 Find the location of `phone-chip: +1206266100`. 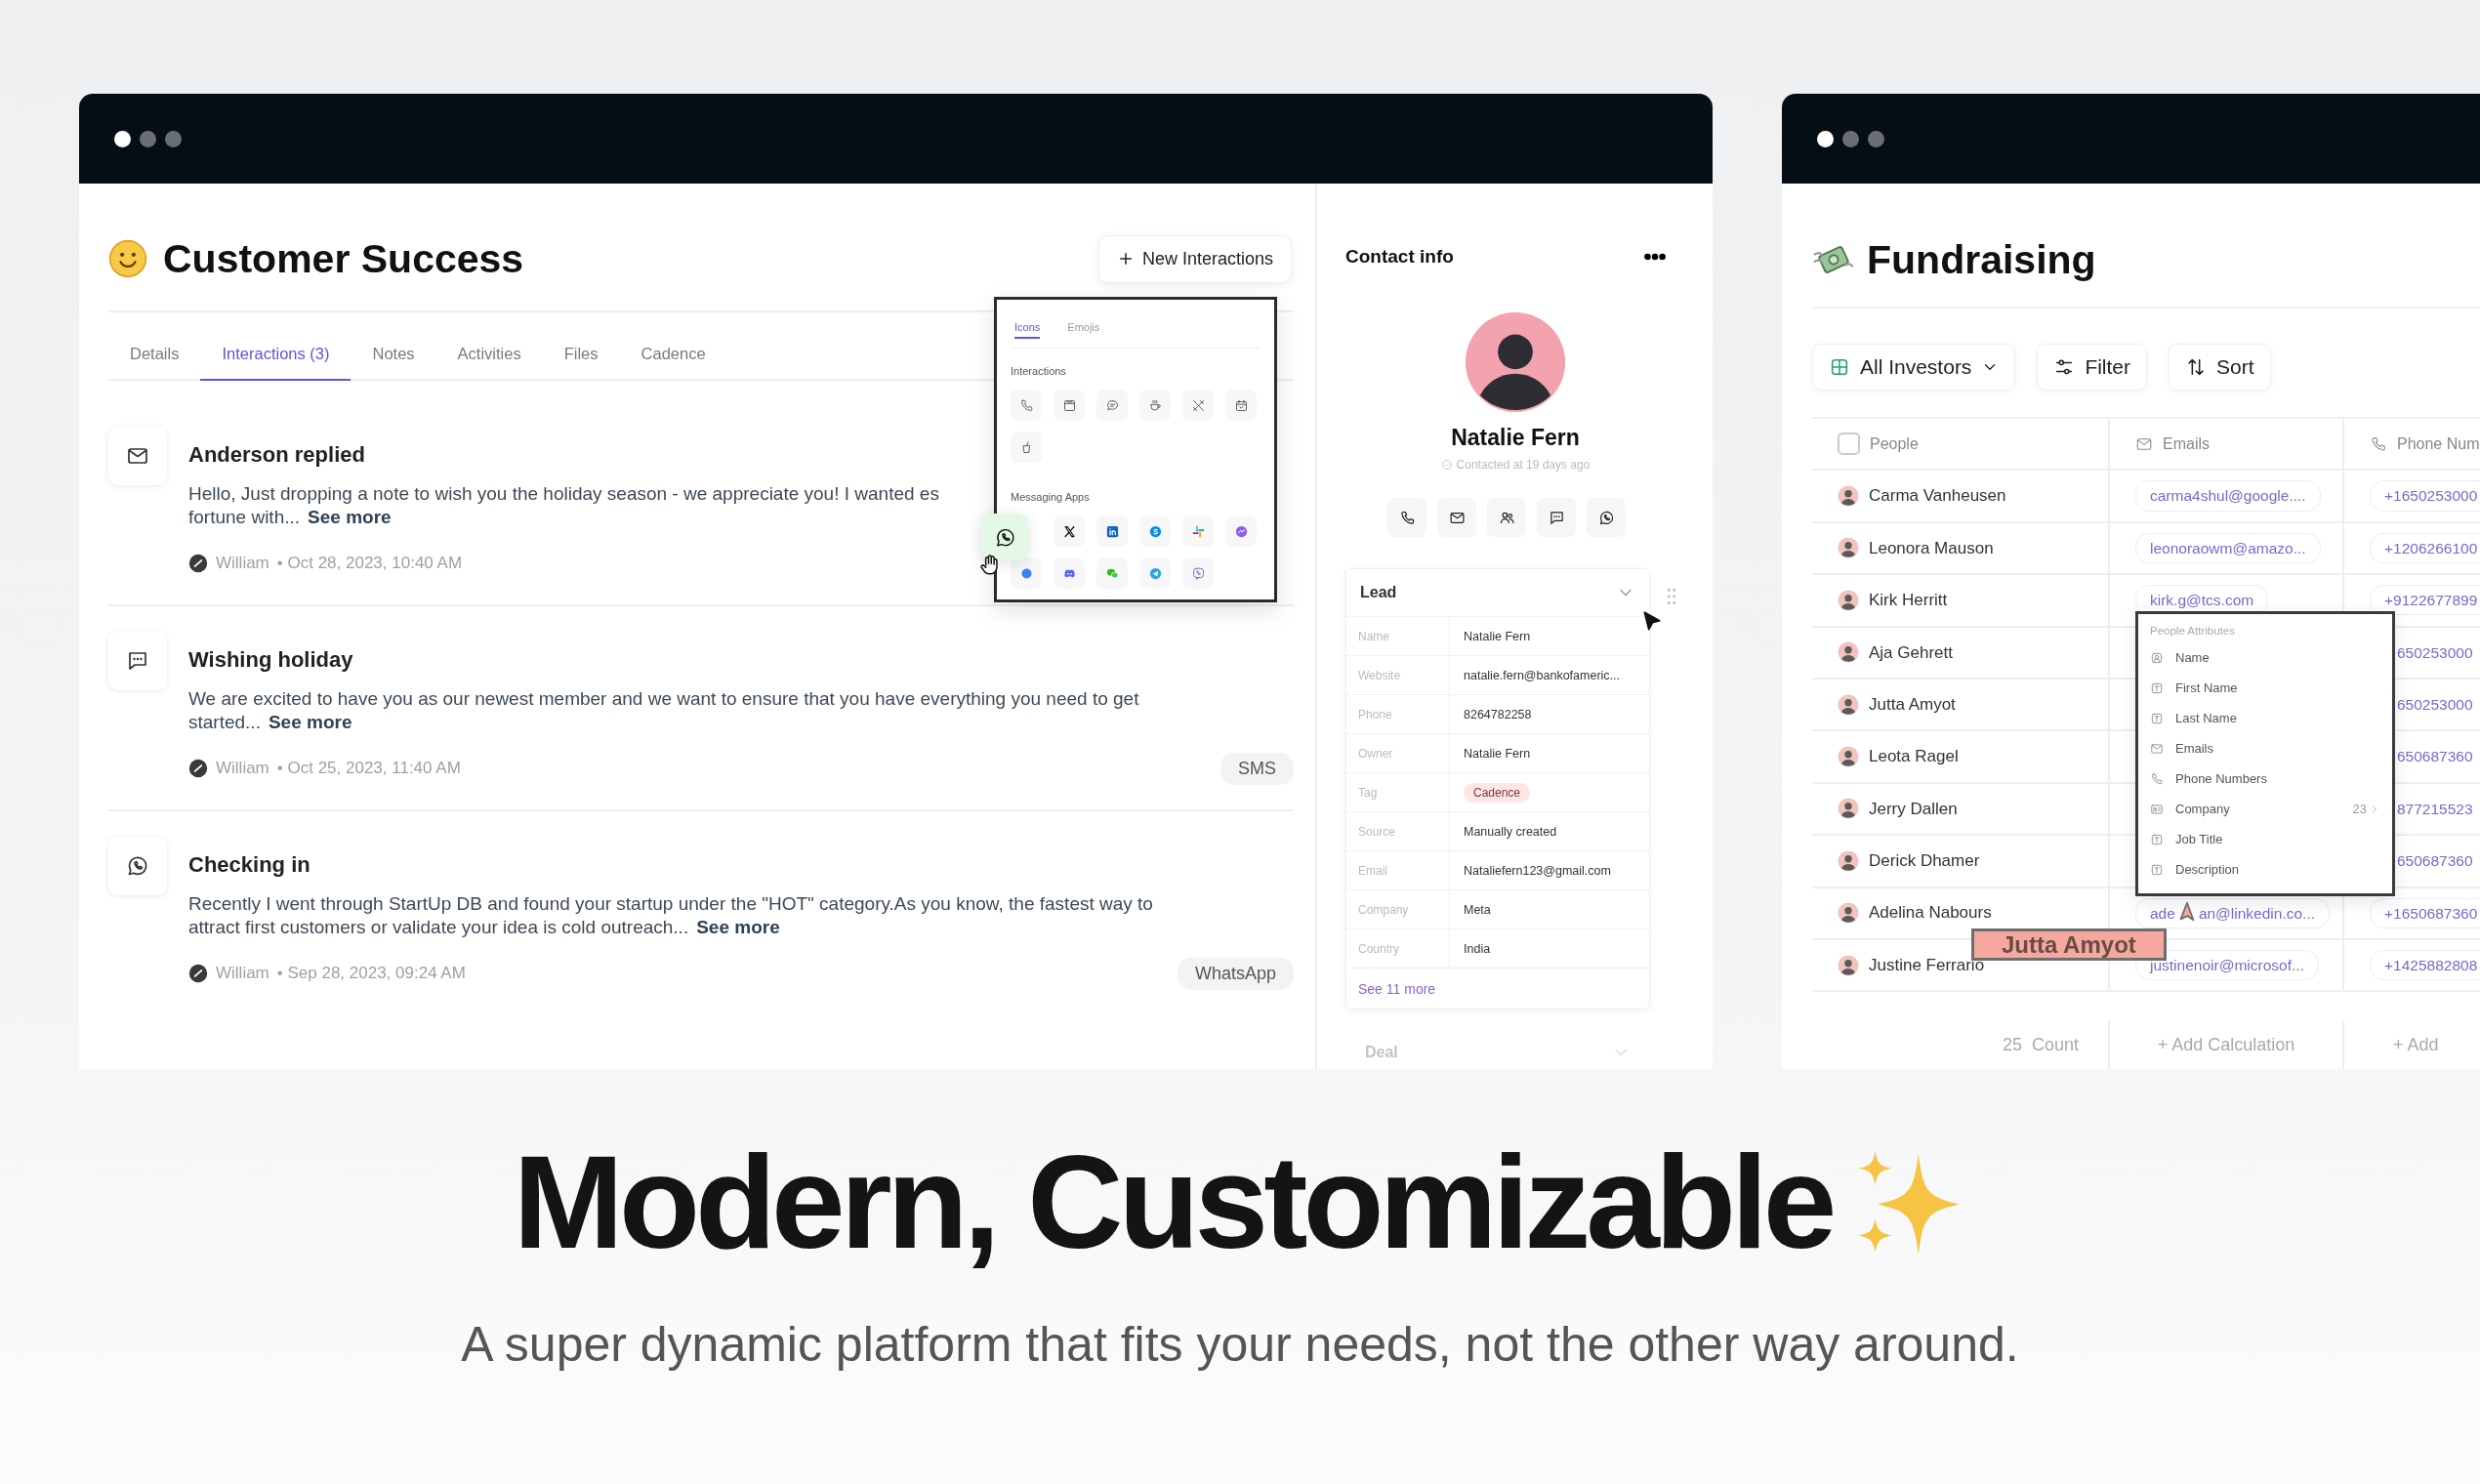

phone-chip: +1206266100 is located at coordinates (2425, 548).